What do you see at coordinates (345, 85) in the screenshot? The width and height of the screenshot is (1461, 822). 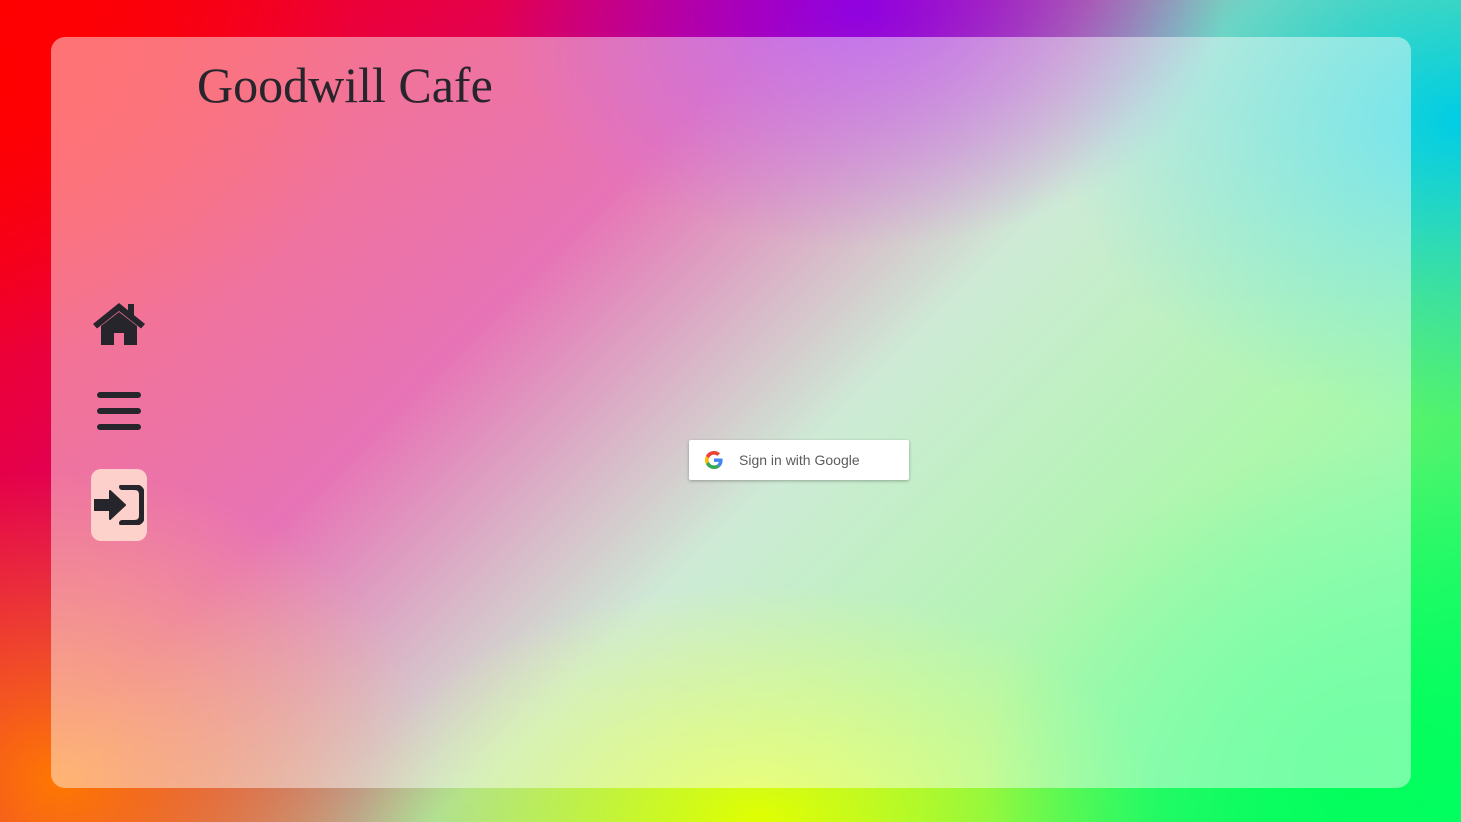 I see `page-title: Goodwill Cafe` at bounding box center [345, 85].